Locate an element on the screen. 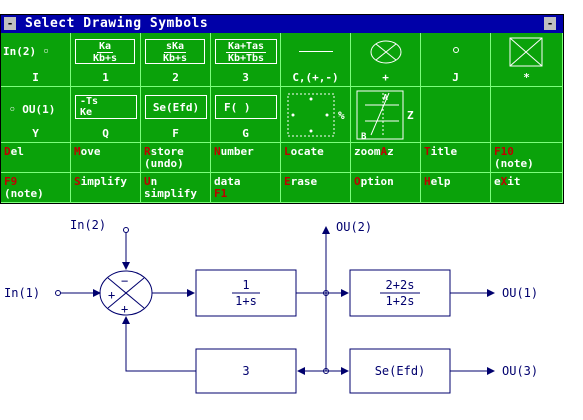 The width and height of the screenshot is (583, 420). symbol-zoom-block: B A Z is located at coordinates (386, 115).